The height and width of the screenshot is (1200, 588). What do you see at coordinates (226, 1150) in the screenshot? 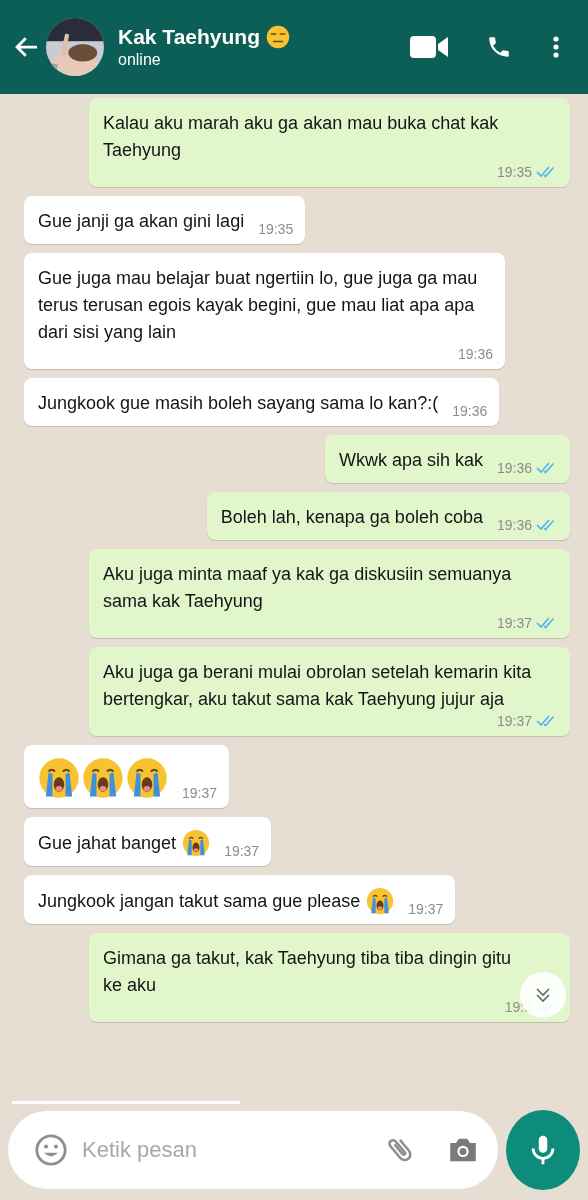
I see `message-input-field: Ketik pesan` at bounding box center [226, 1150].